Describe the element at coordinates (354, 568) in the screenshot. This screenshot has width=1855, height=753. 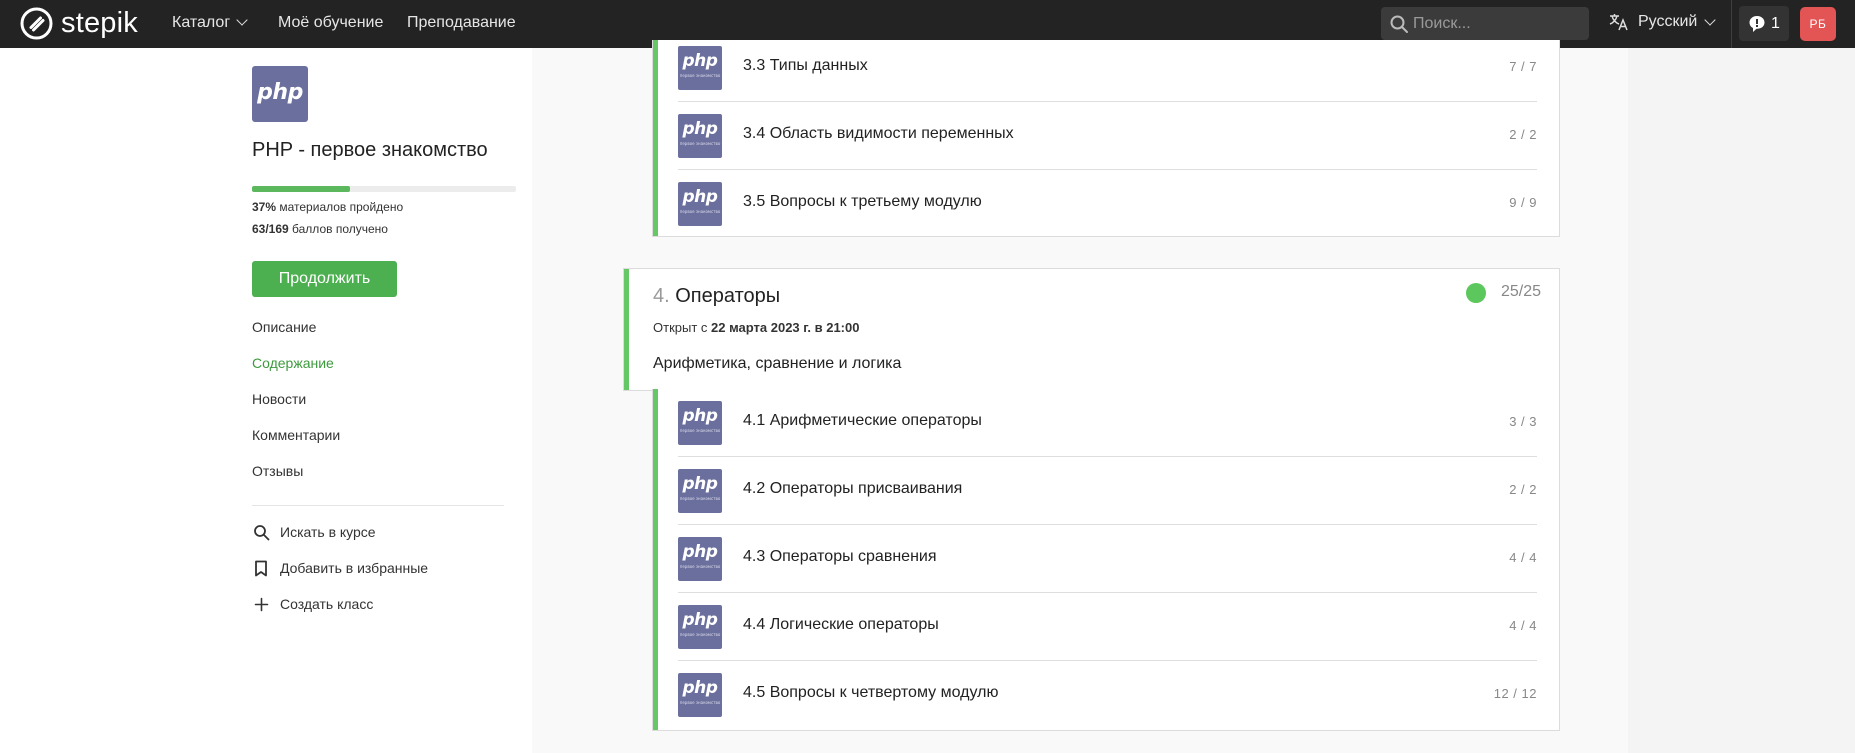
I see `add-to-favorites-label: Добавить в избранные` at that location.